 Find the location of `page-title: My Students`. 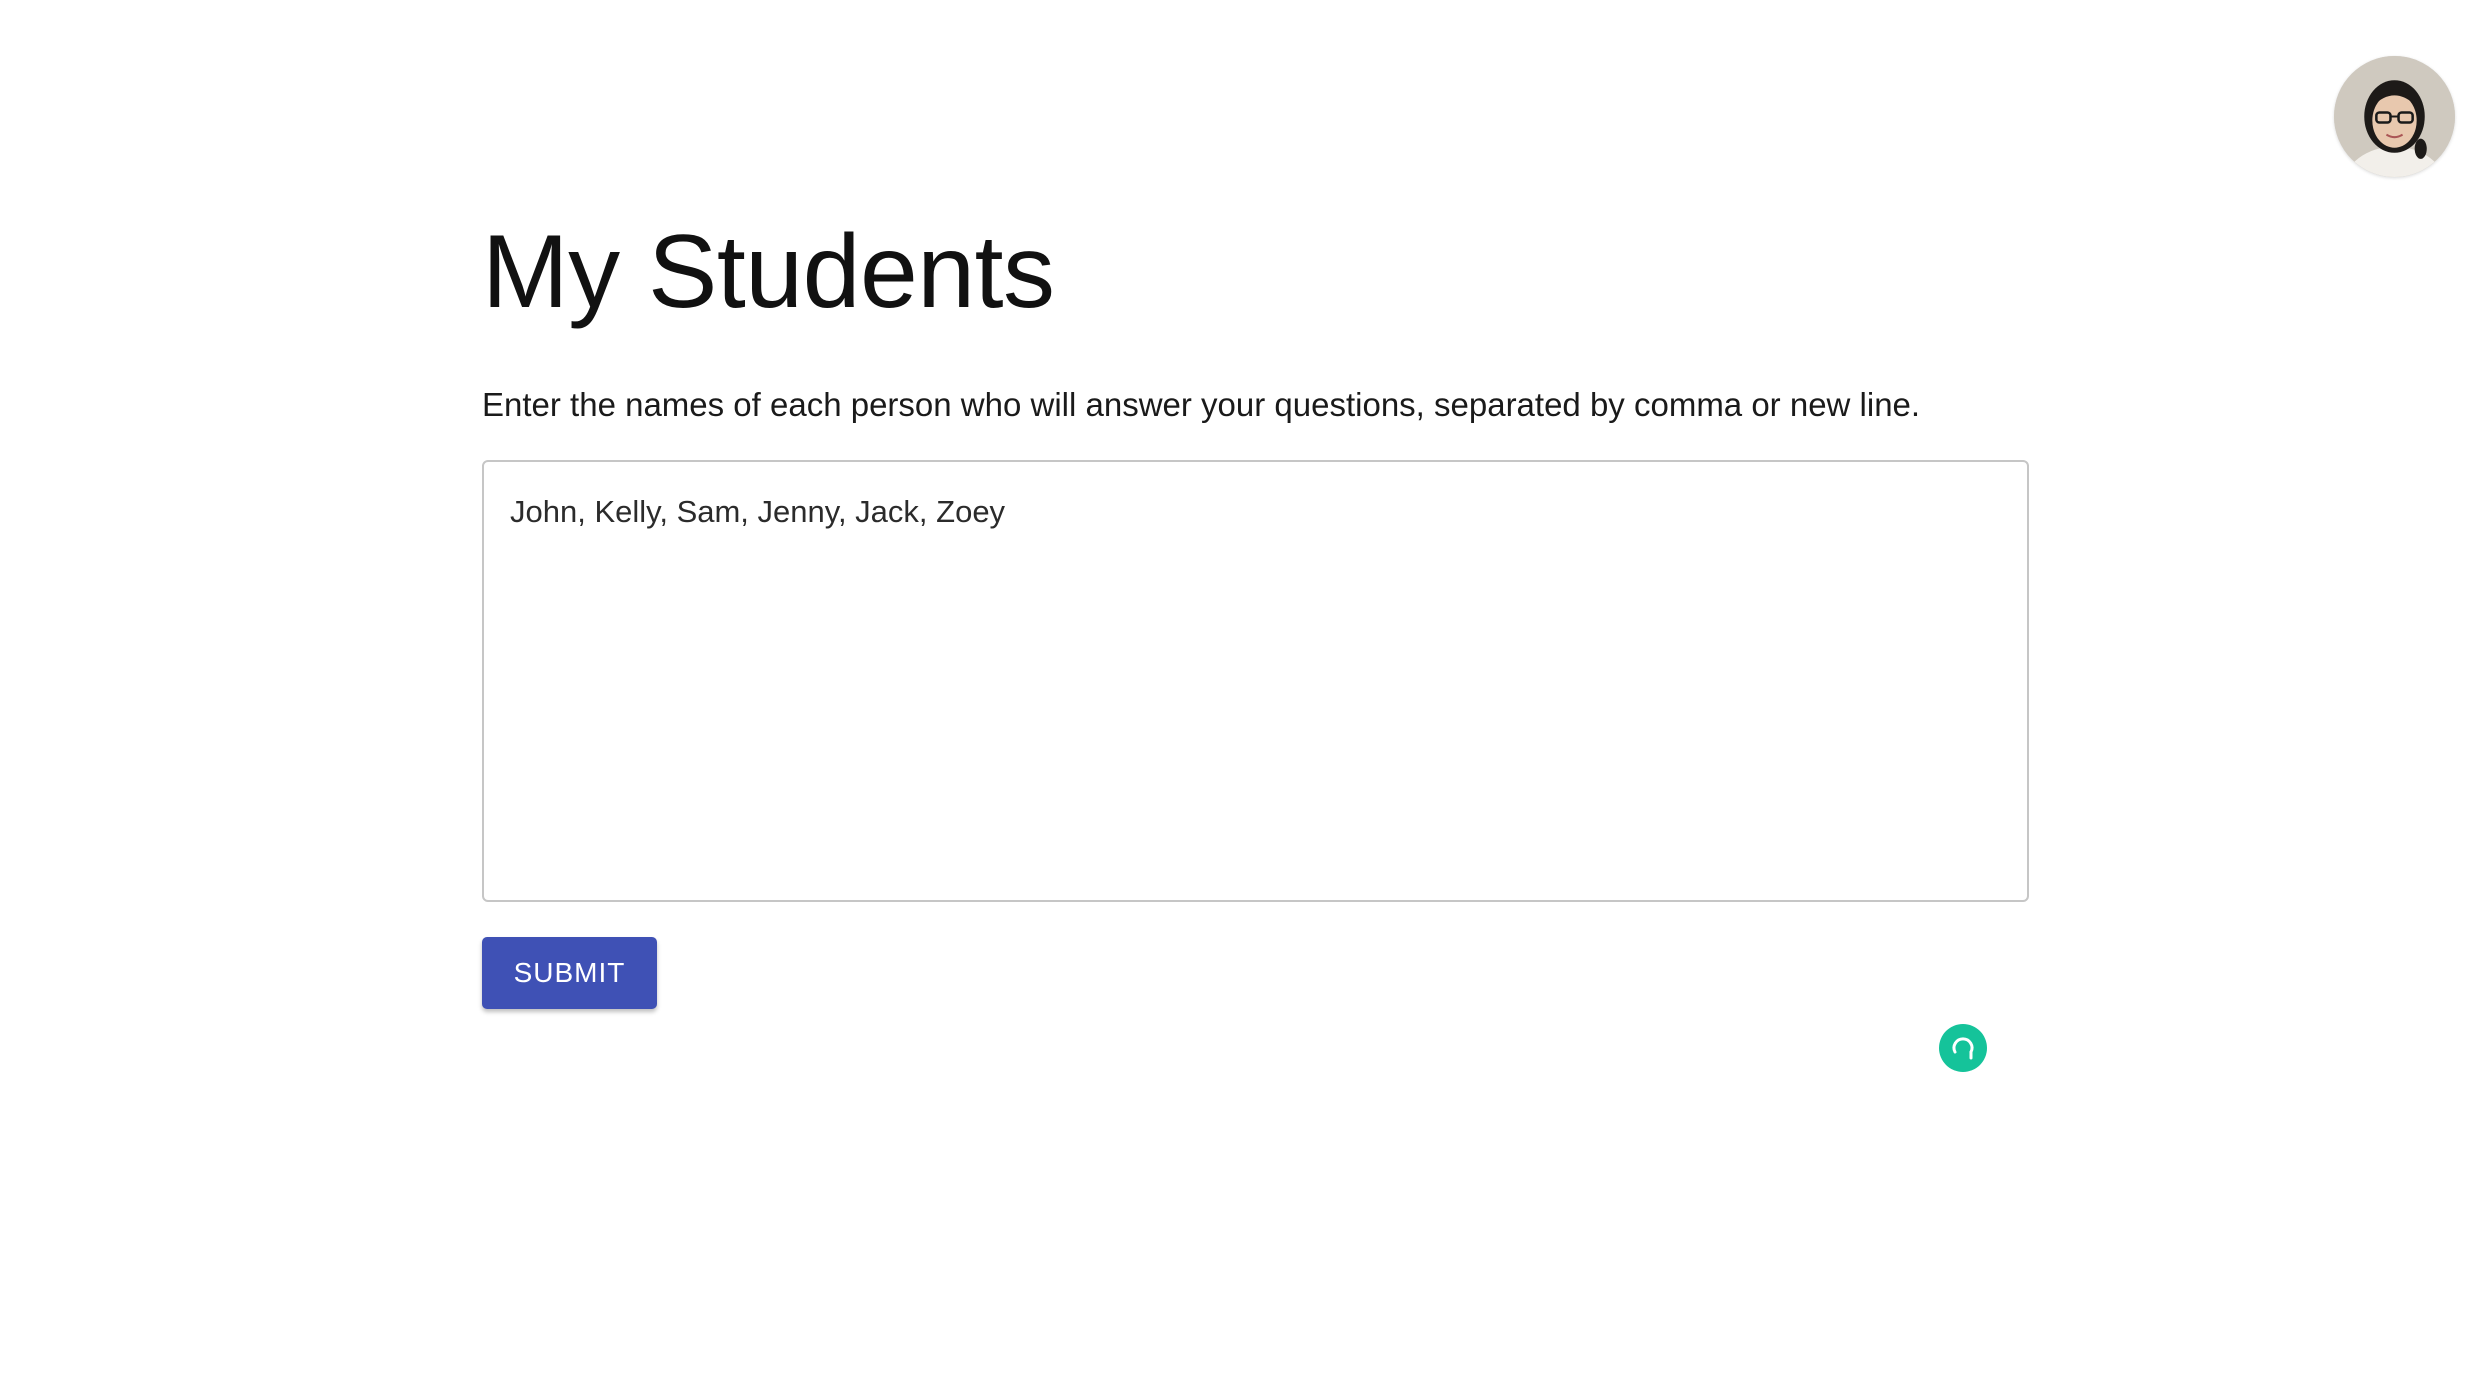

page-title: My Students is located at coordinates (768, 272).